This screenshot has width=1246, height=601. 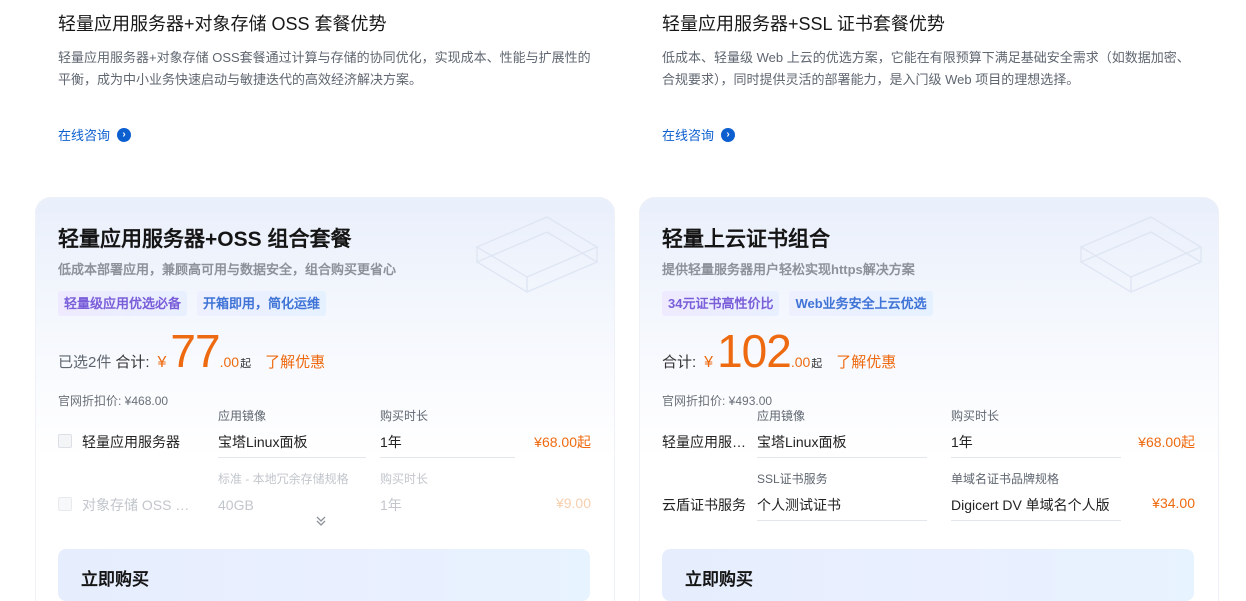 I want to click on price-integer: 77, so click(x=195, y=351).